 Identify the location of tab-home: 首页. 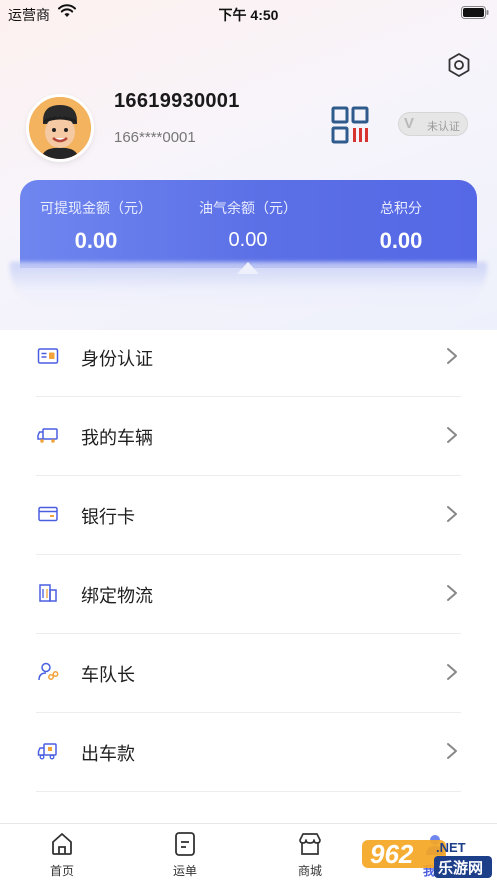
(62, 854).